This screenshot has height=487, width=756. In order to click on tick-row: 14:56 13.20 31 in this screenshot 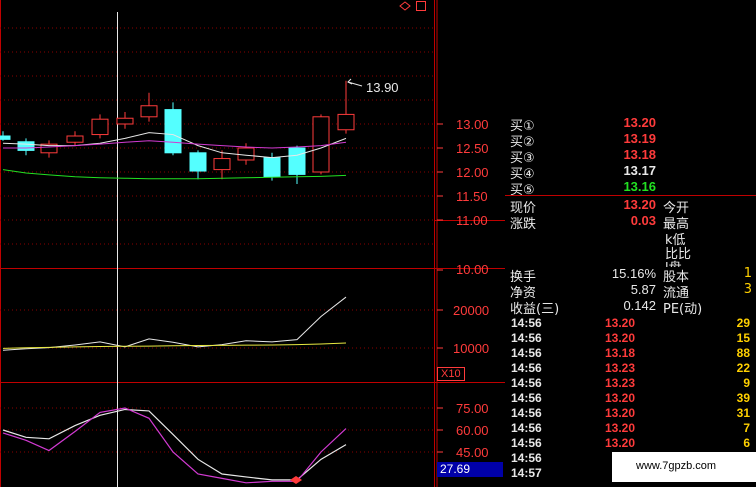, I will do `click(630, 413)`.